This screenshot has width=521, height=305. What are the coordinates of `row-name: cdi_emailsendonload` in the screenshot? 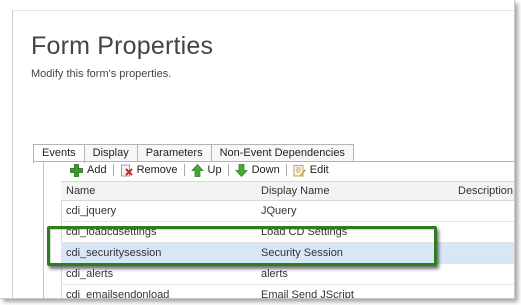 It's located at (118, 294).